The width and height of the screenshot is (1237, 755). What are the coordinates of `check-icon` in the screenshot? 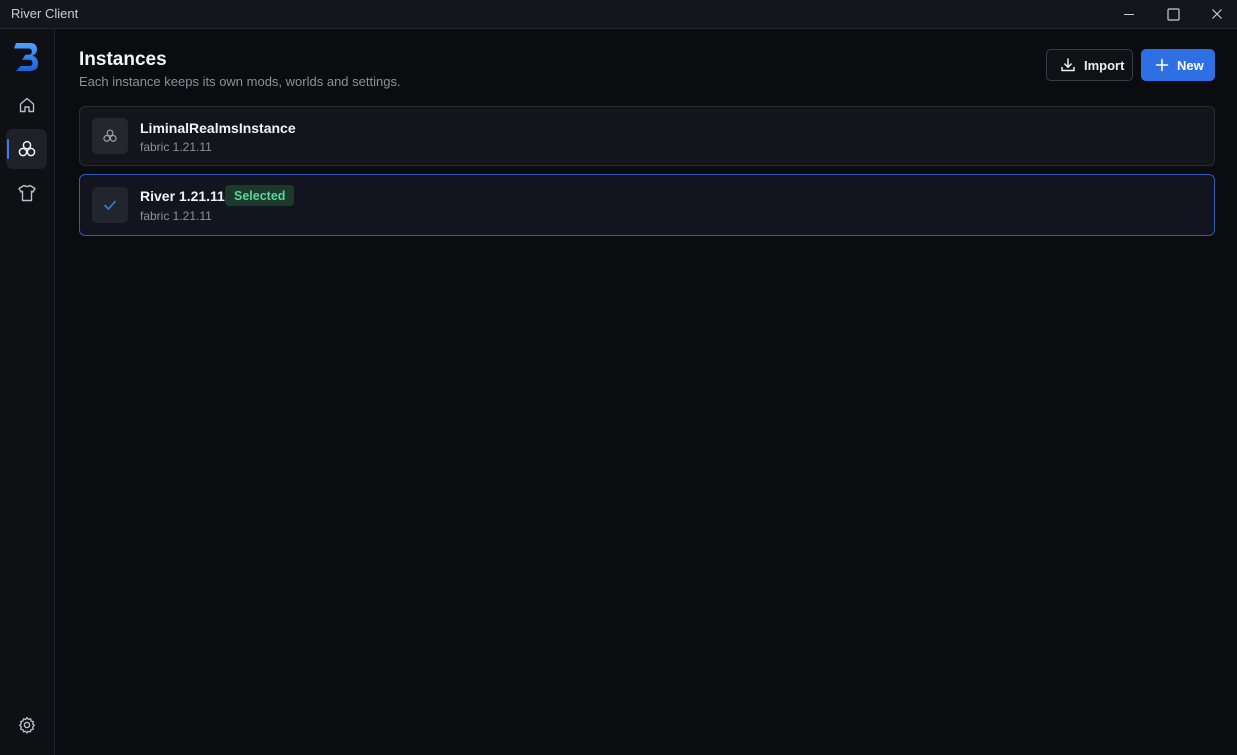 It's located at (110, 205).